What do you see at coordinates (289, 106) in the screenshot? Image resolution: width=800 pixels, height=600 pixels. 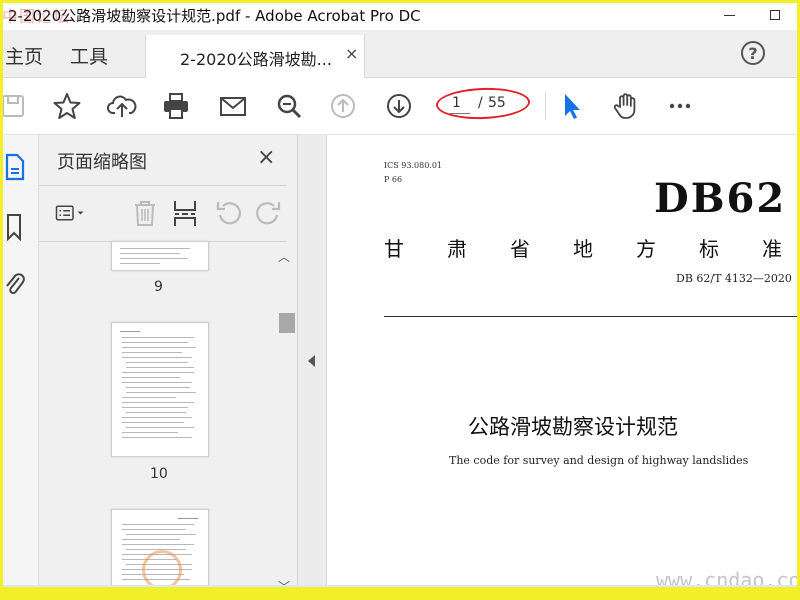 I see `zoom-search-icon` at bounding box center [289, 106].